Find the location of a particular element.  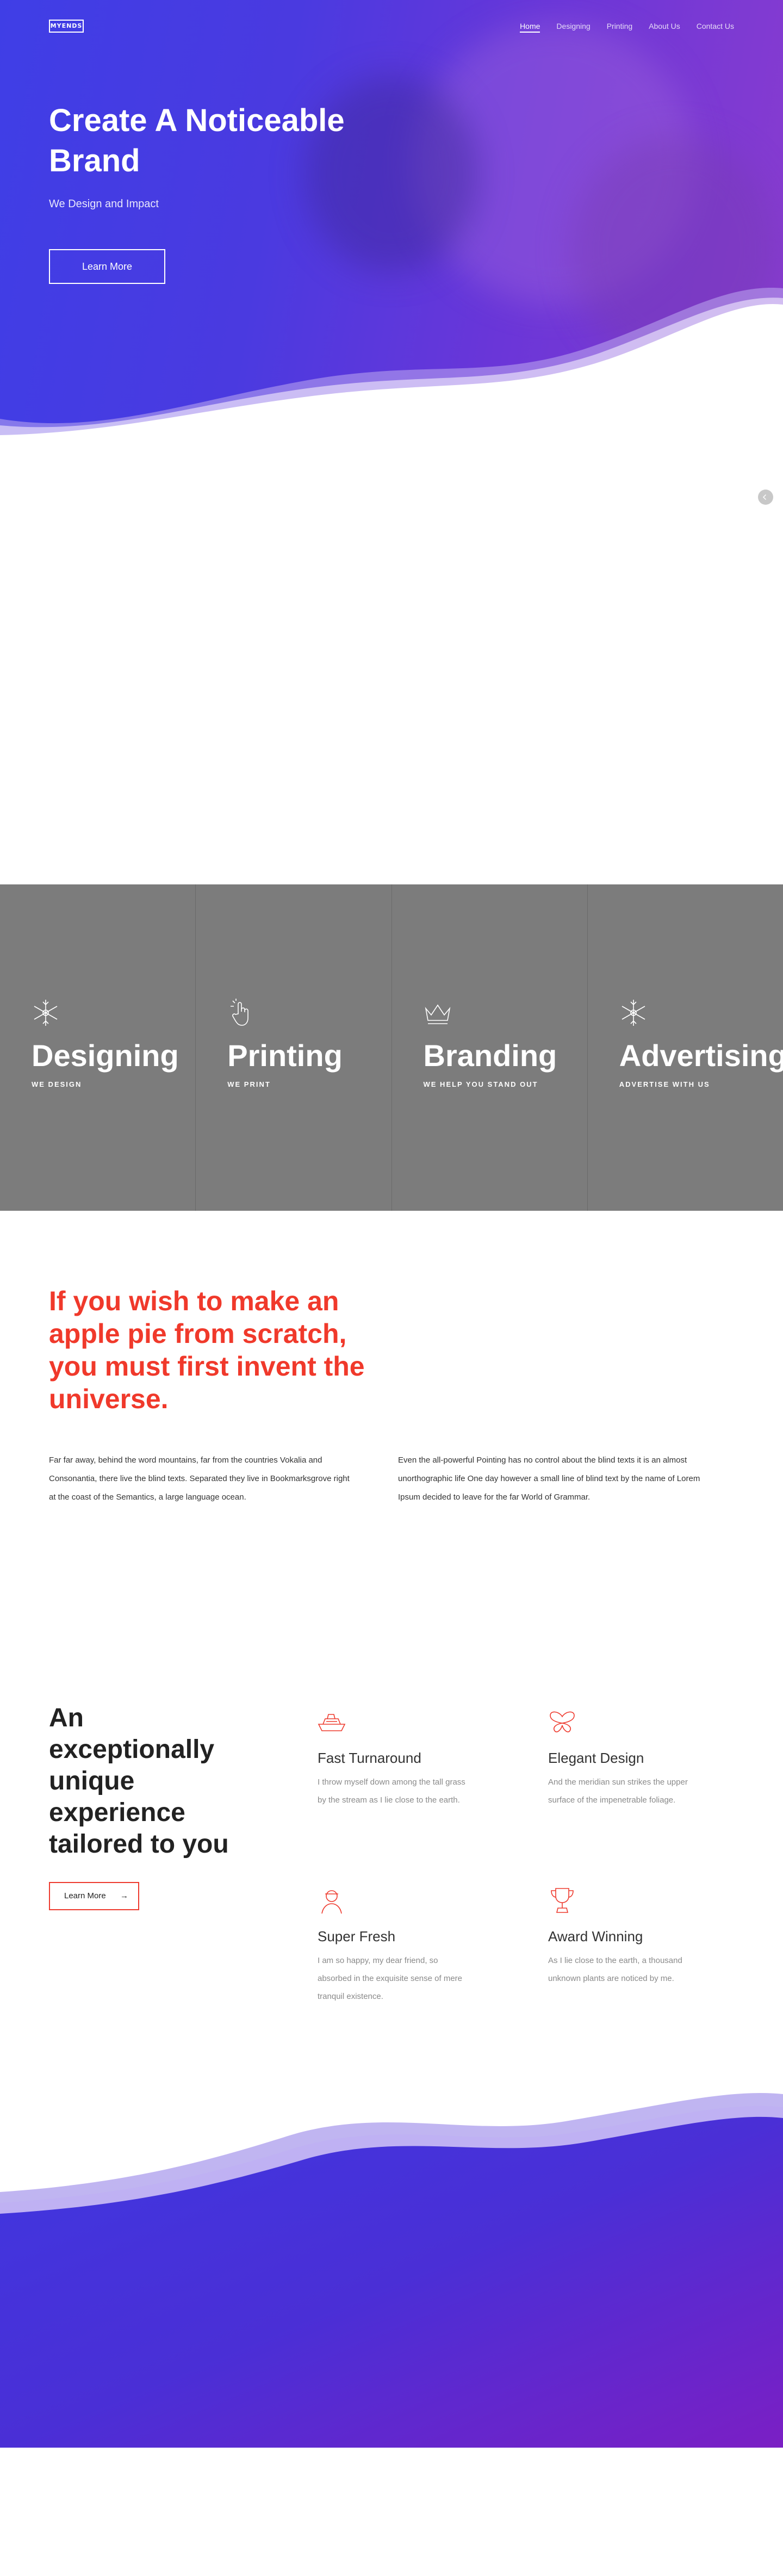

trophy-icon is located at coordinates (562, 1901).